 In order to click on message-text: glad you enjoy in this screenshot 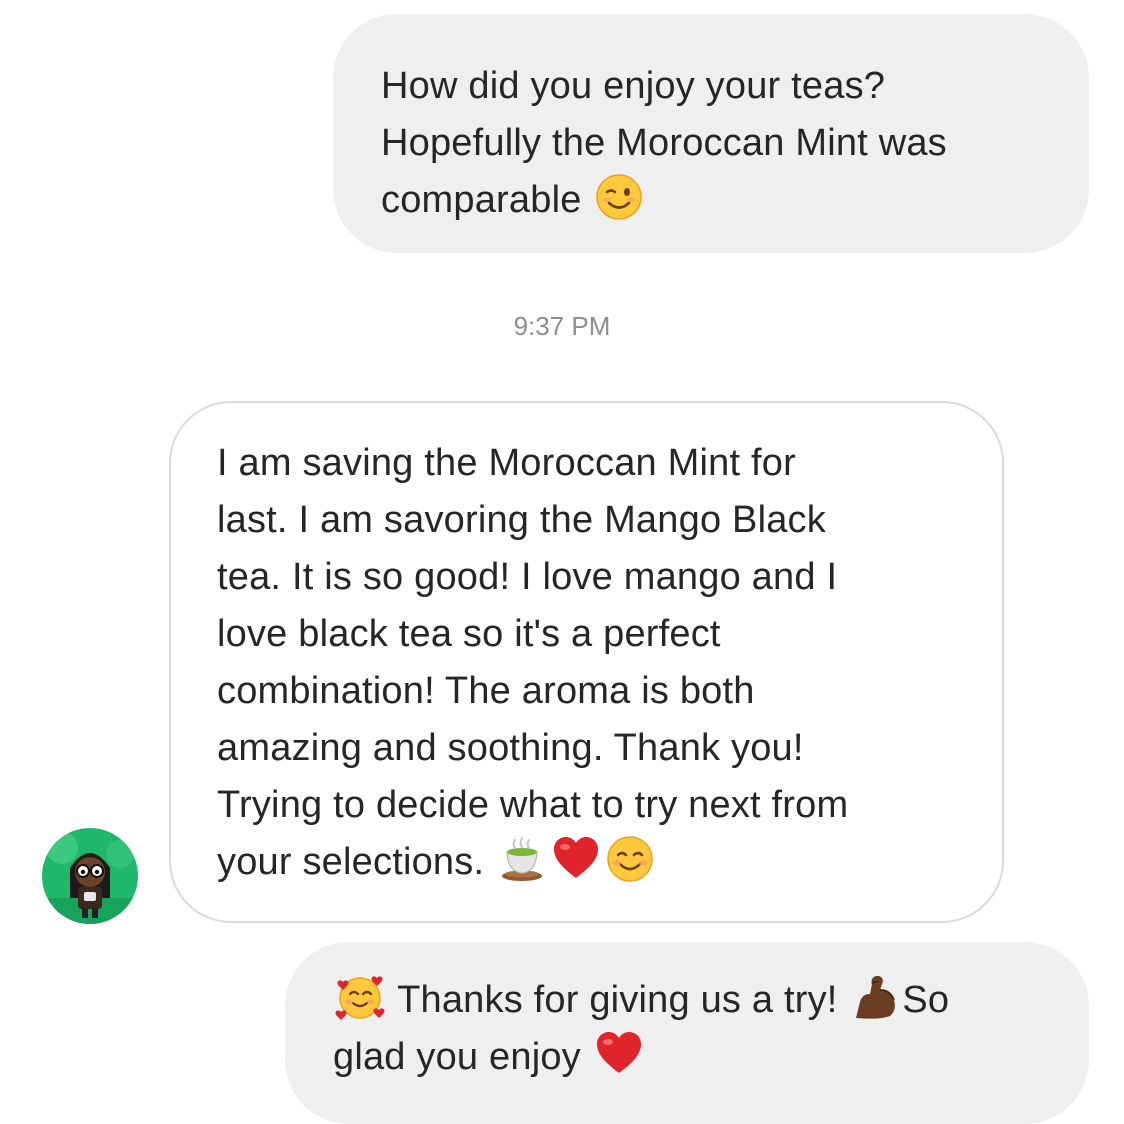, I will do `click(457, 1057)`.